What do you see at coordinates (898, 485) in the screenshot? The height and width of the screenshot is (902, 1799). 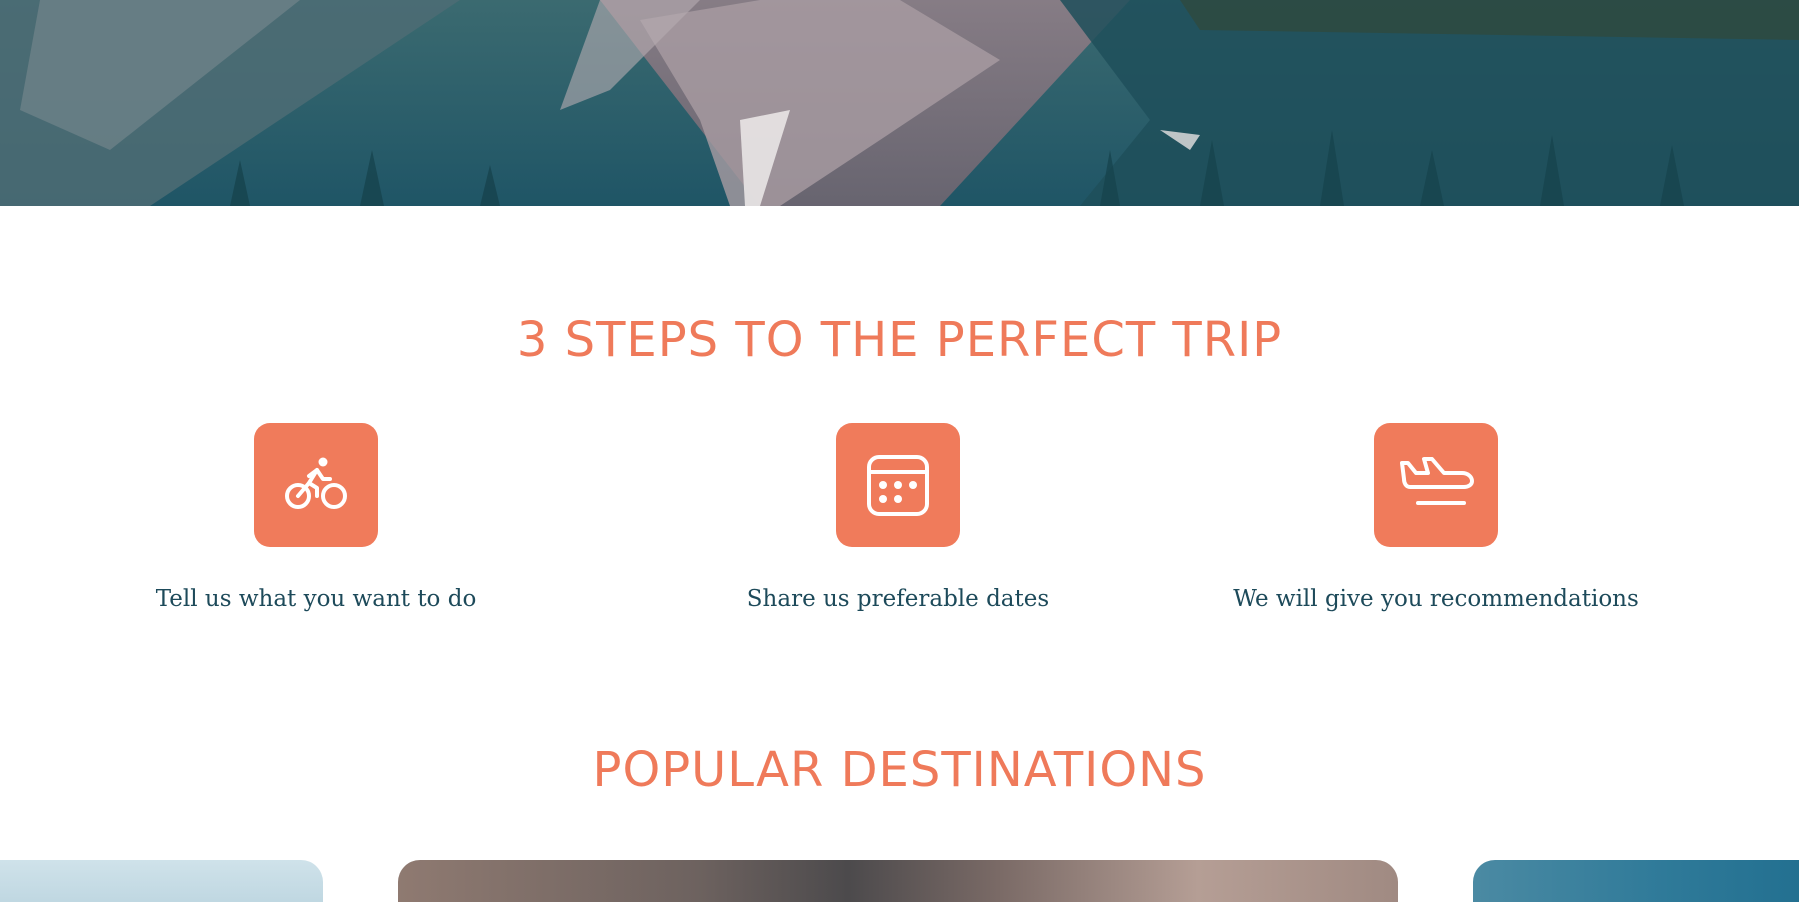 I see `calendar-icon` at bounding box center [898, 485].